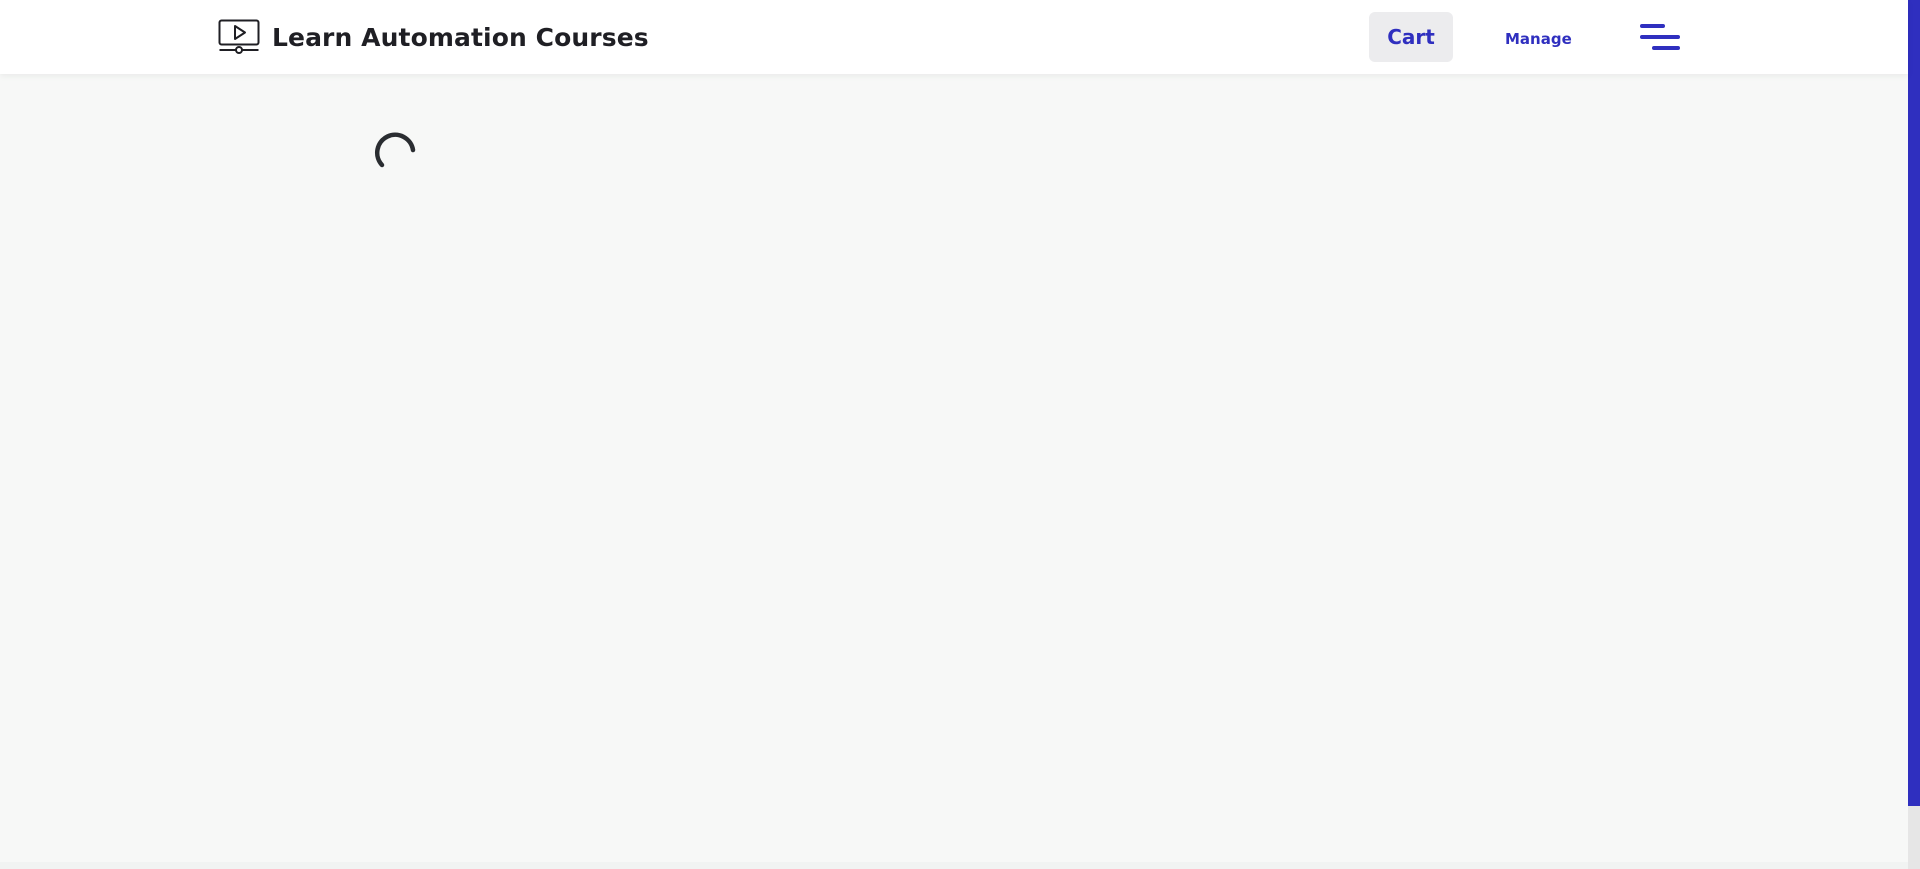 The image size is (1920, 869). What do you see at coordinates (1538, 39) in the screenshot?
I see `manage-link: Manage` at bounding box center [1538, 39].